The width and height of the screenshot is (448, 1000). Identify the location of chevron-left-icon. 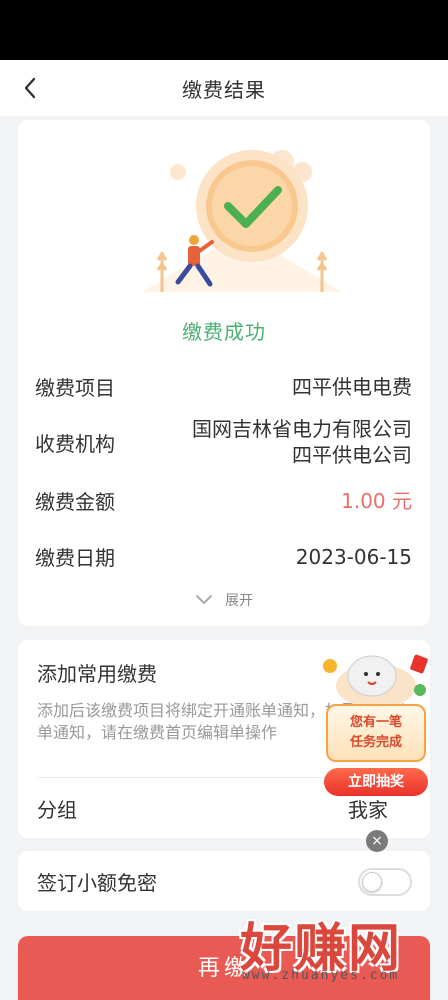
(30, 88).